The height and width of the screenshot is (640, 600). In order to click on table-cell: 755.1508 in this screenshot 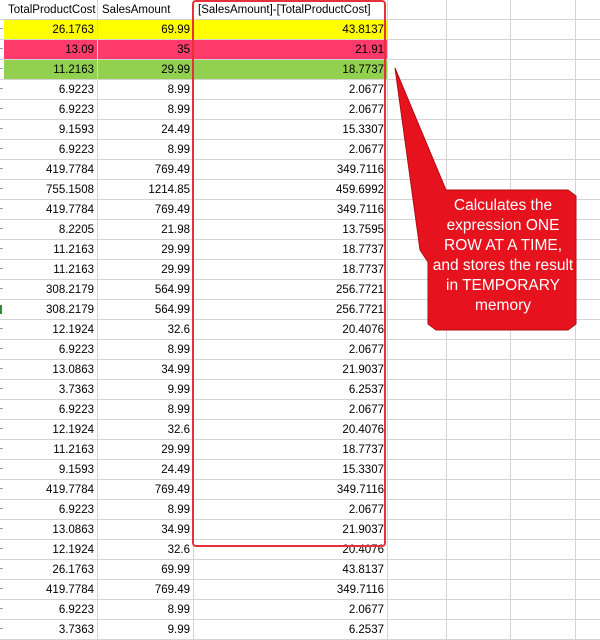, I will do `click(51, 190)`.